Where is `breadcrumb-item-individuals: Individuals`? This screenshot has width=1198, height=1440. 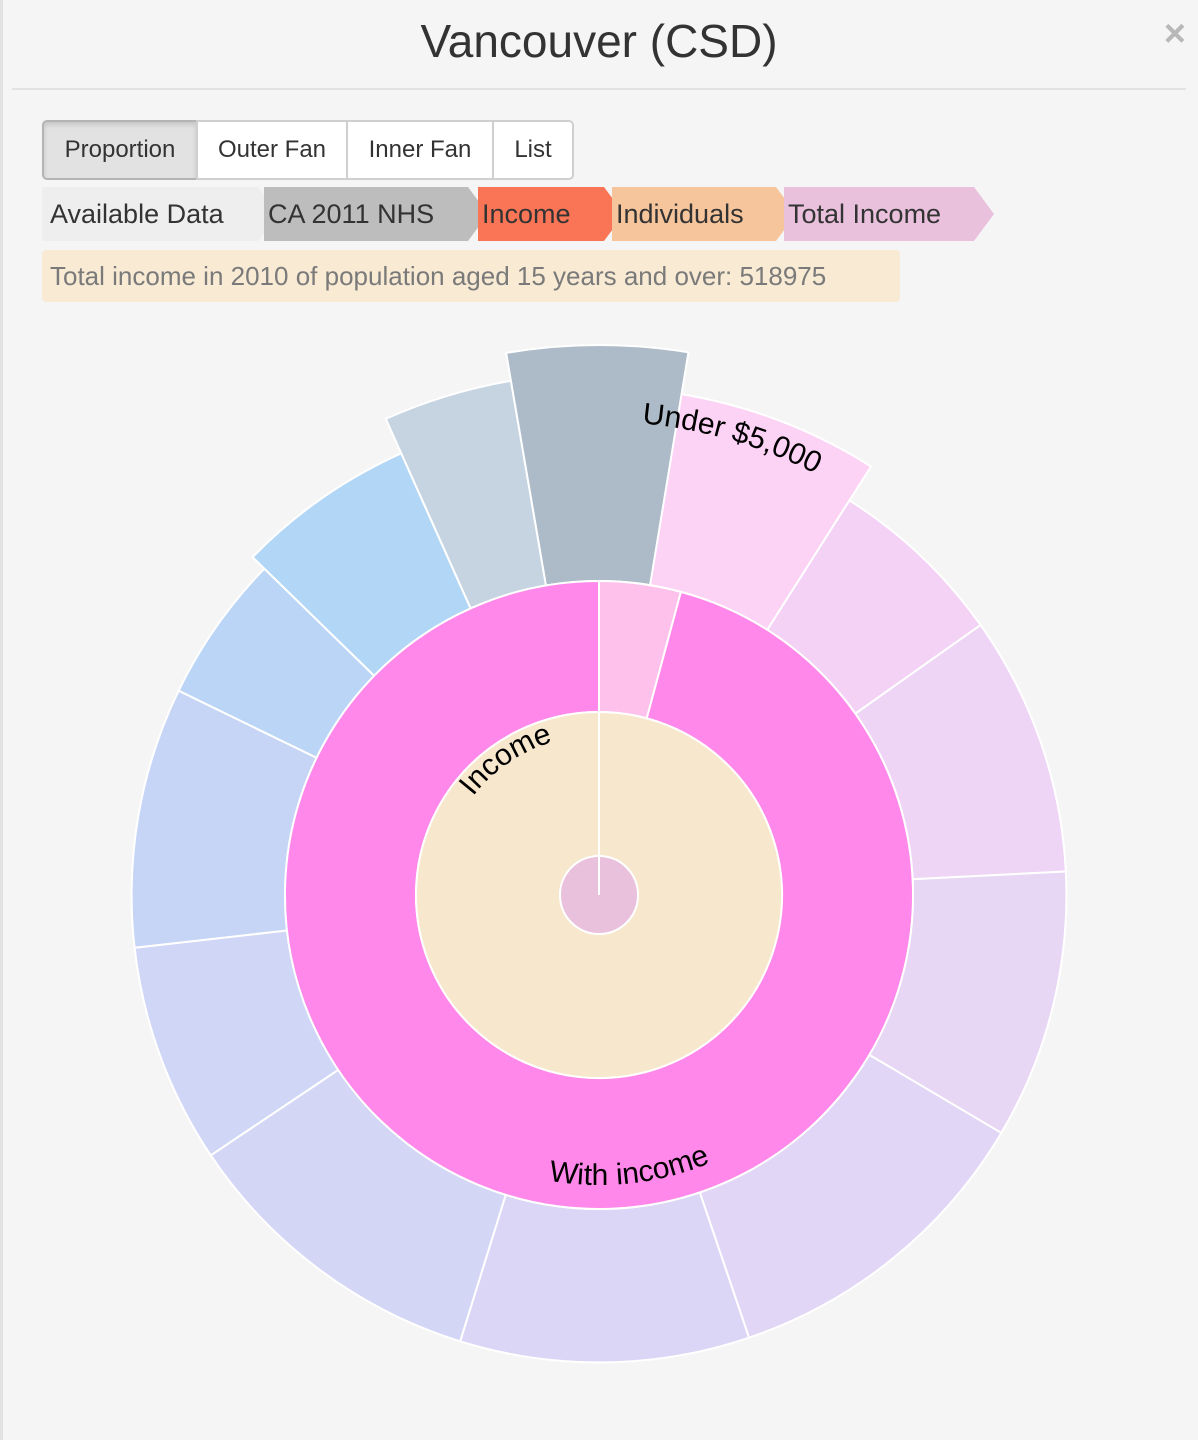
breadcrumb-item-individuals: Individuals is located at coordinates (702, 214).